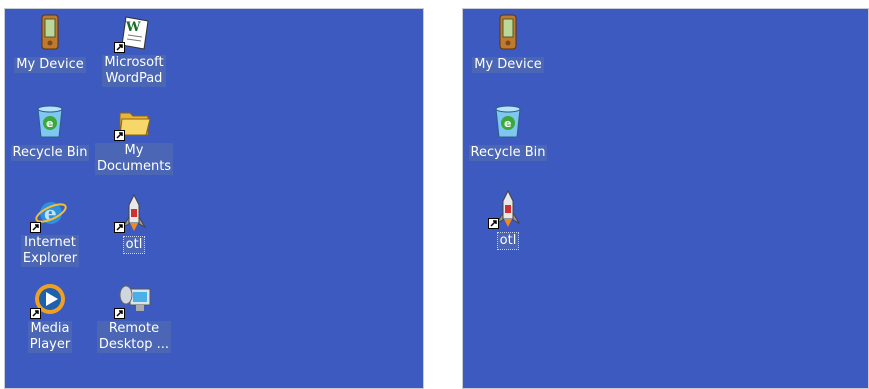  I want to click on media-player-icon, so click(50, 299).